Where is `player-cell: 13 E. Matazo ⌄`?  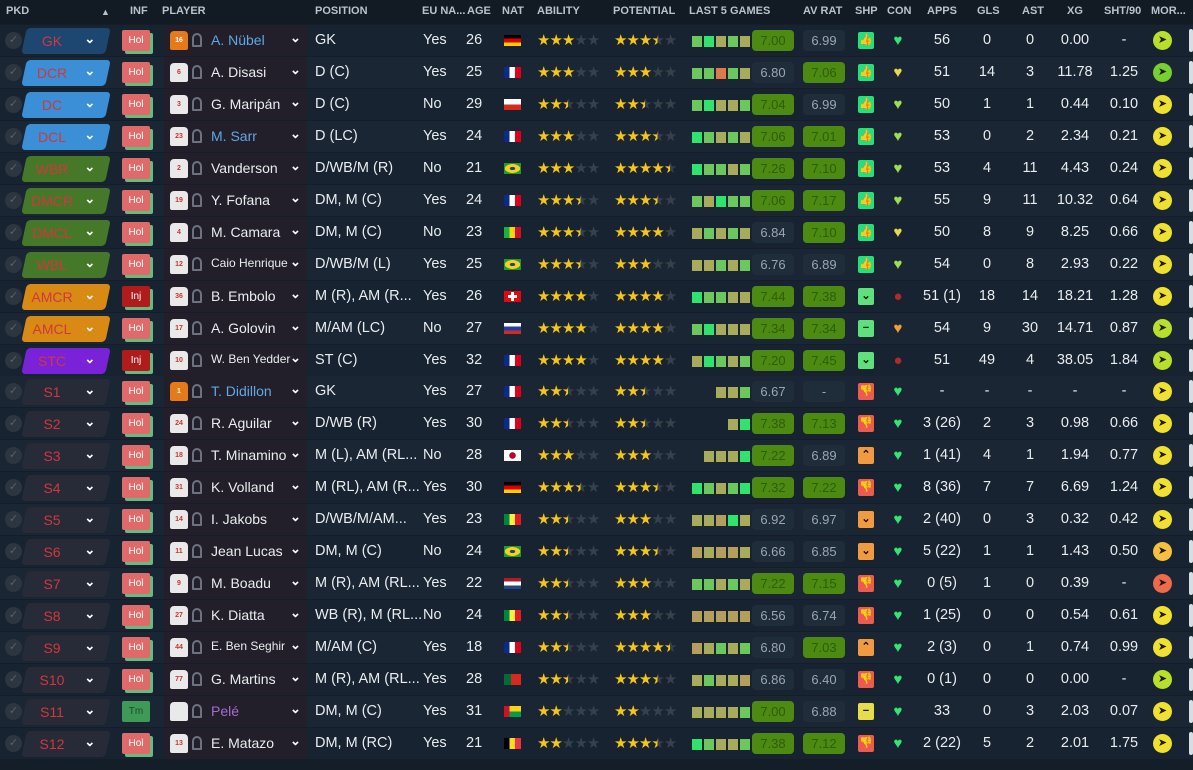 player-cell: 13 E. Matazo ⌄ is located at coordinates (235, 743).